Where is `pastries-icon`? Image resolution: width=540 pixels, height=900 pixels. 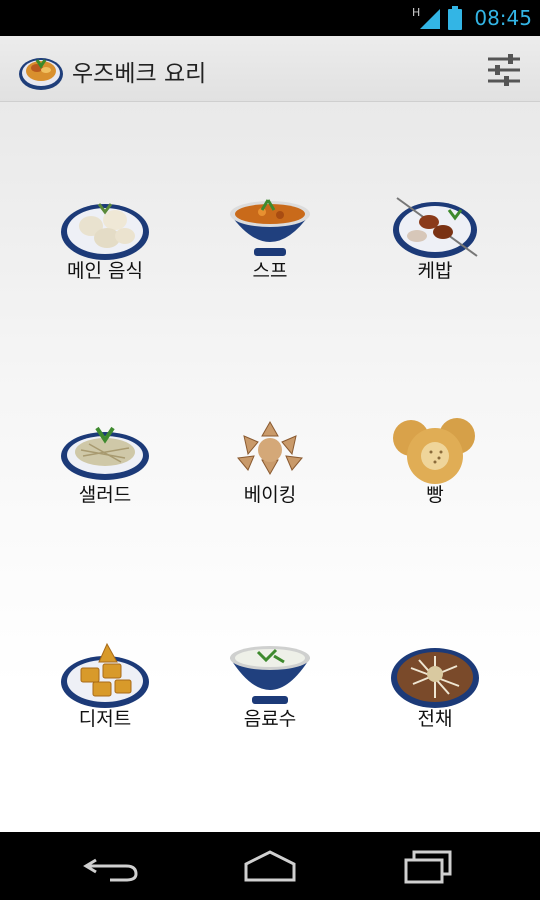
pastries-icon is located at coordinates (270, 448).